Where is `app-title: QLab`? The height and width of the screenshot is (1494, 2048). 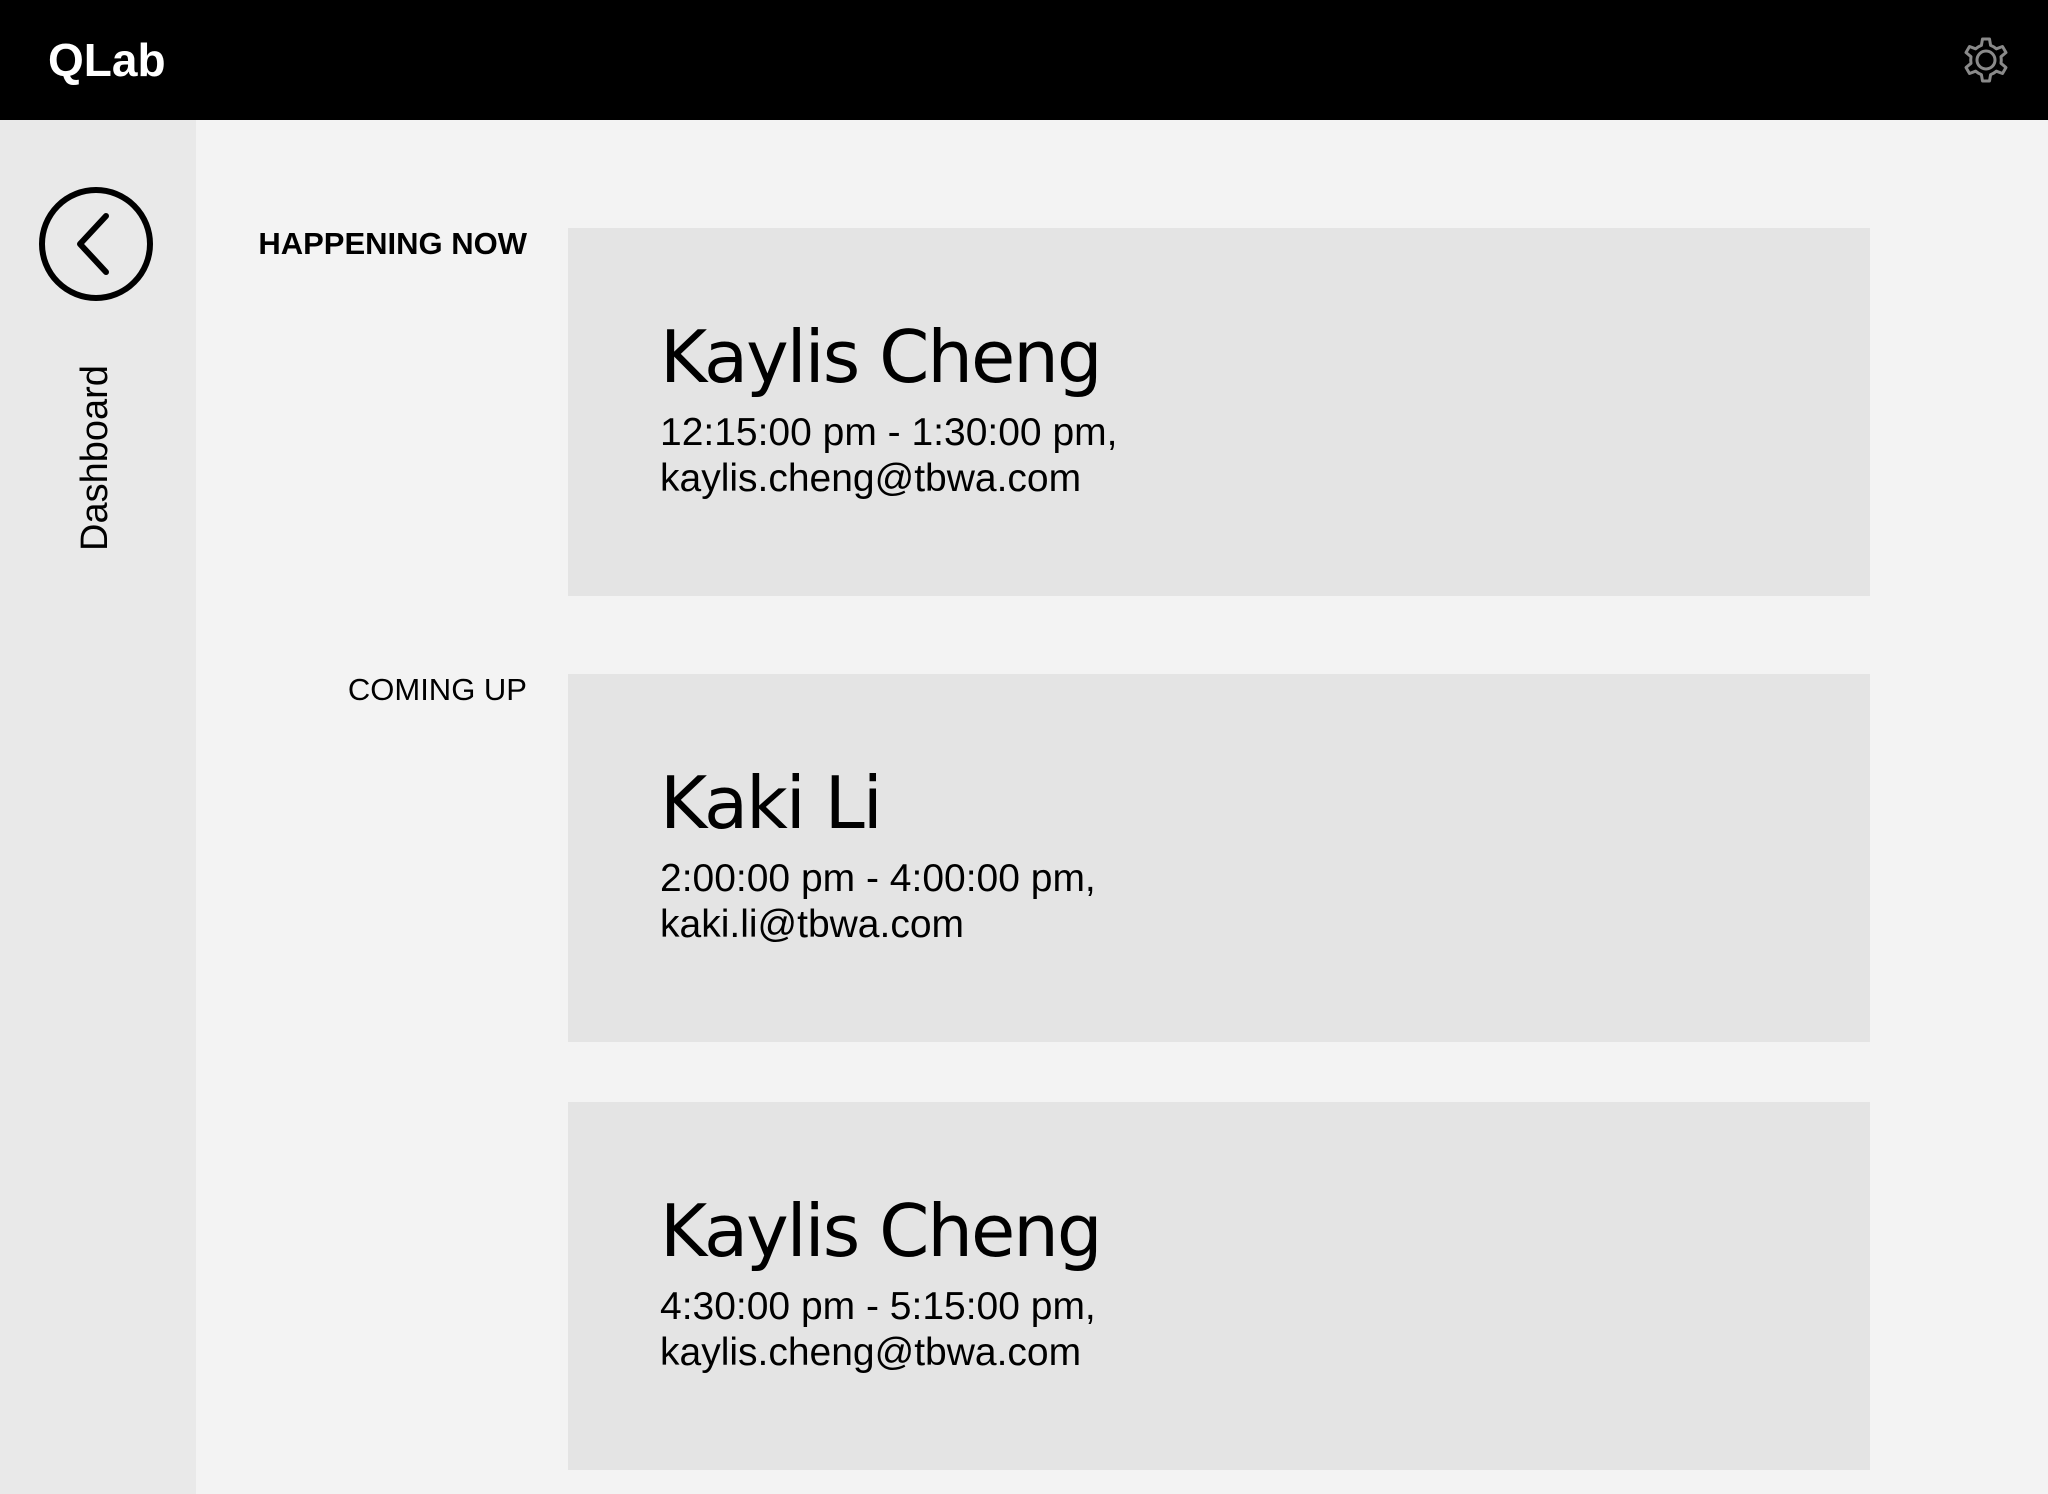
app-title: QLab is located at coordinates (107, 60).